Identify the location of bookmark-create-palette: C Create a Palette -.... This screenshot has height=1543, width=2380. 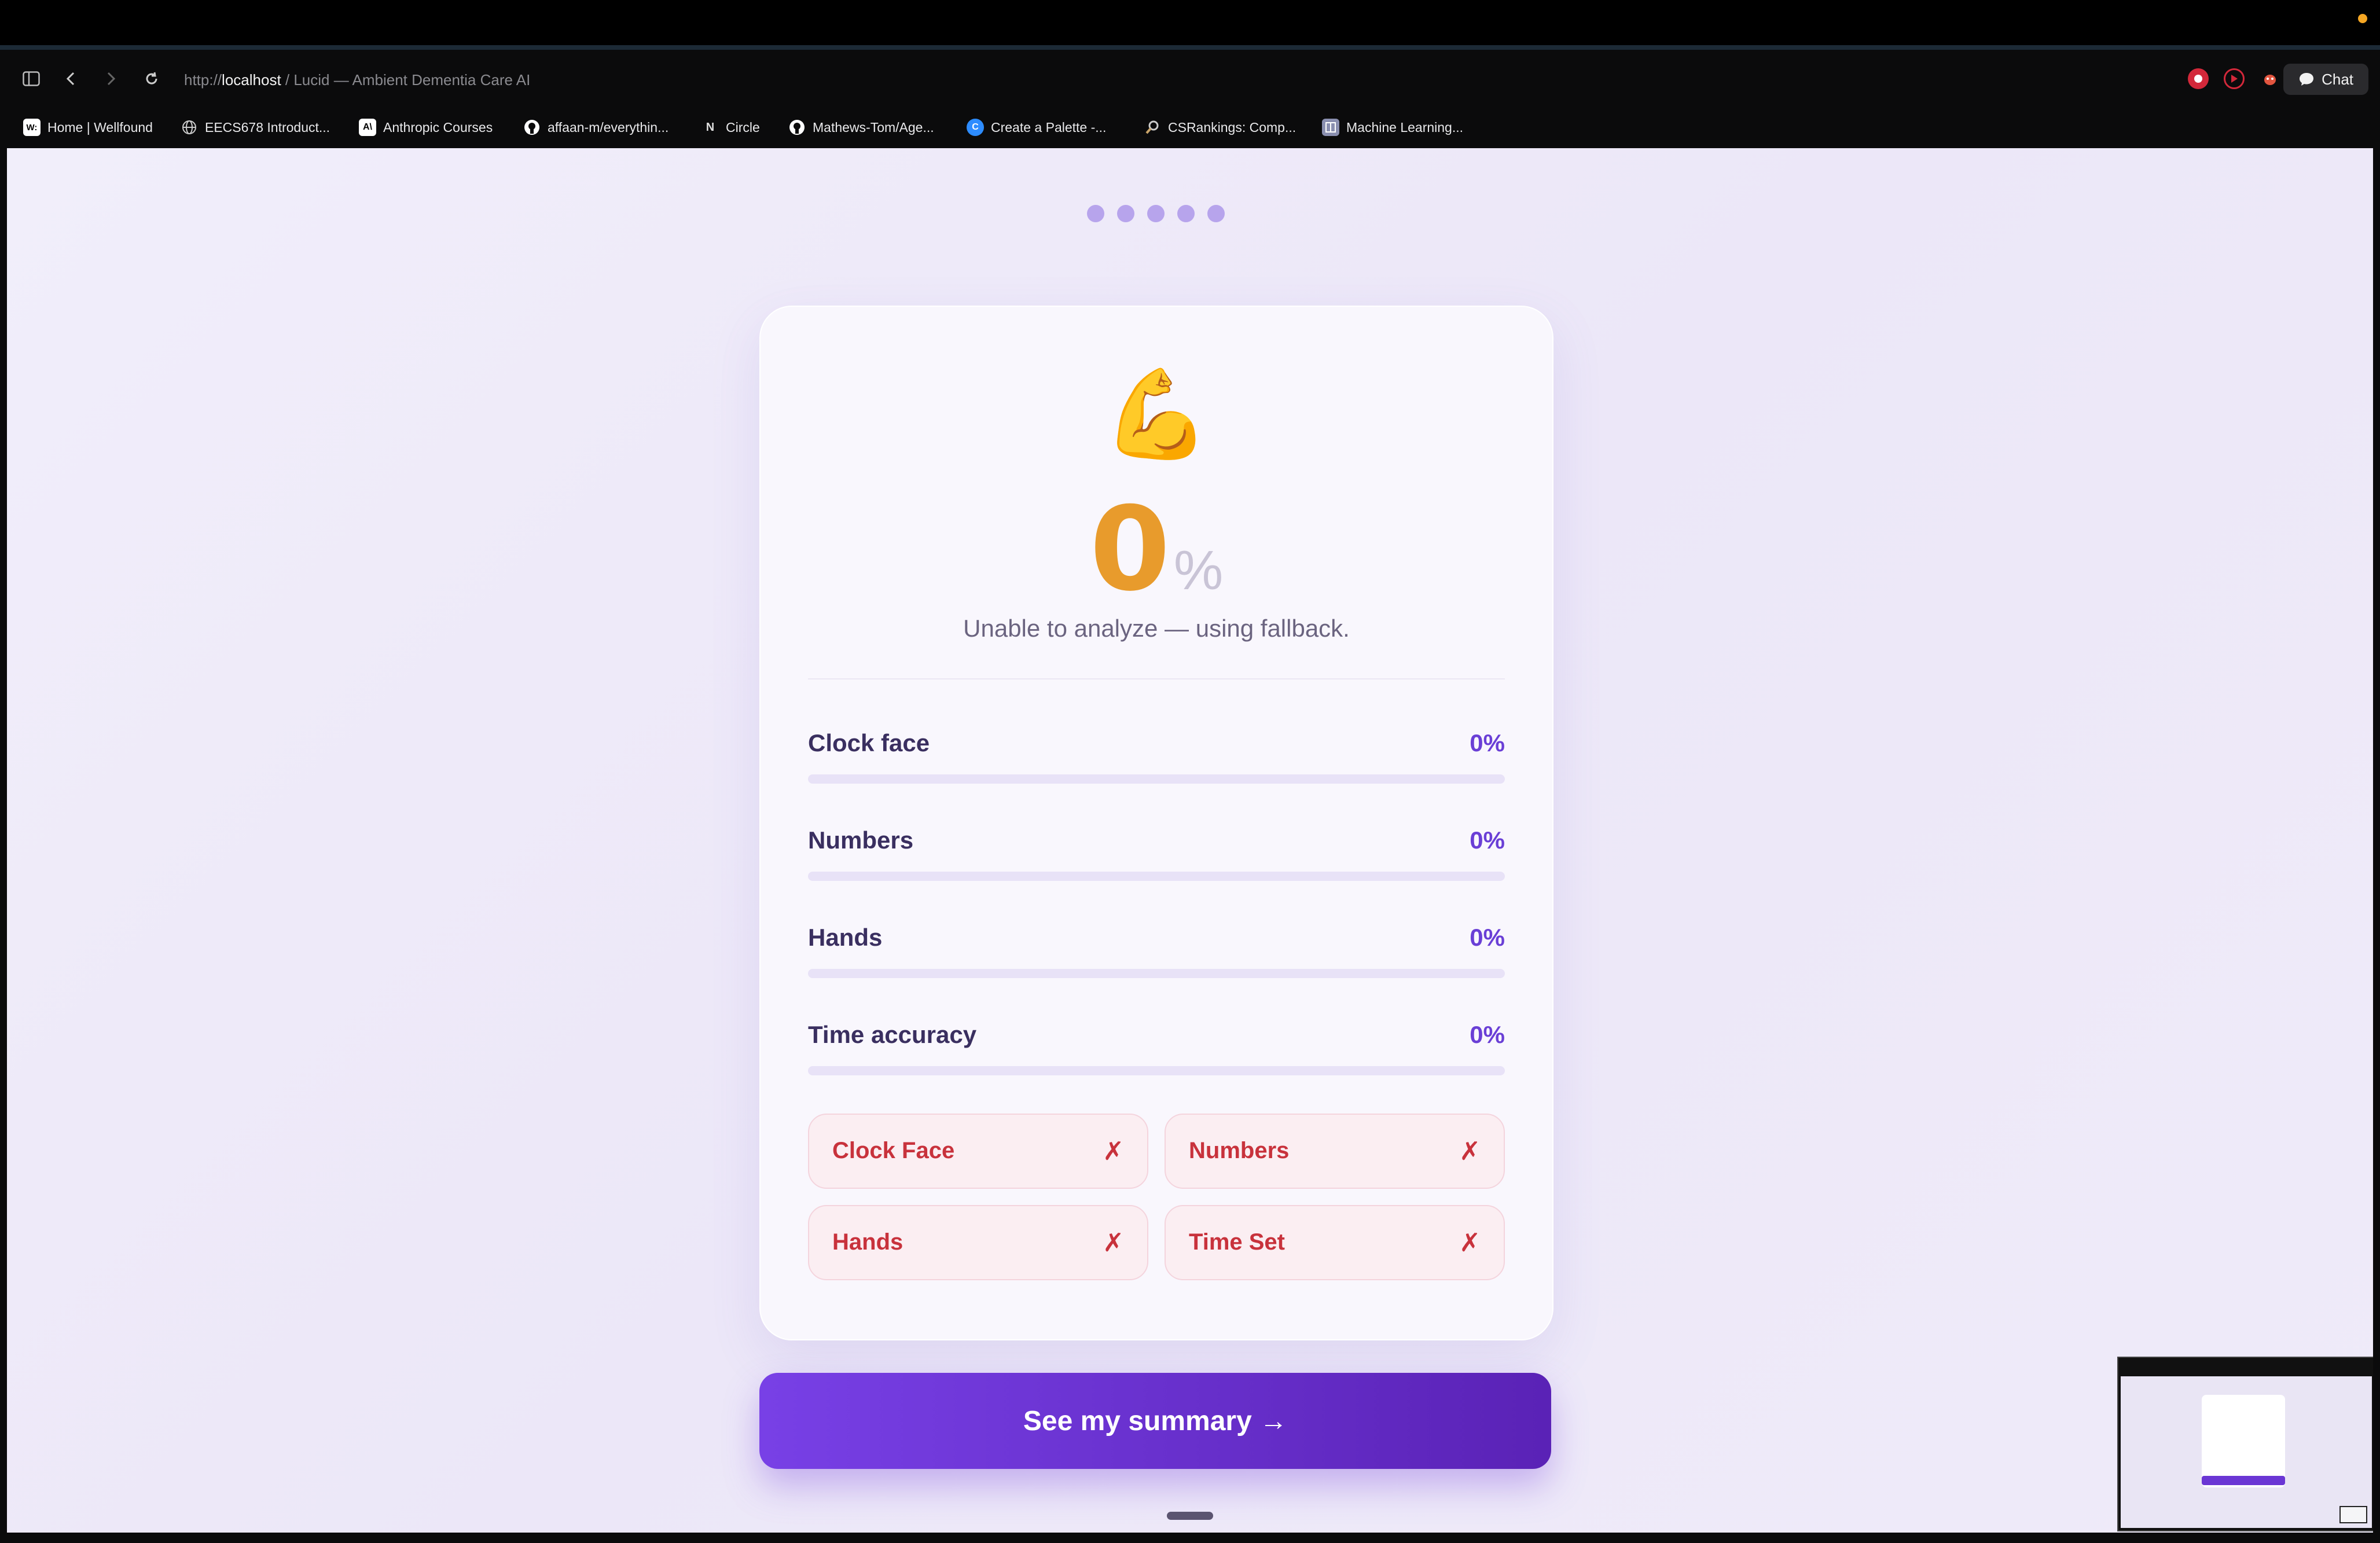
(1036, 127).